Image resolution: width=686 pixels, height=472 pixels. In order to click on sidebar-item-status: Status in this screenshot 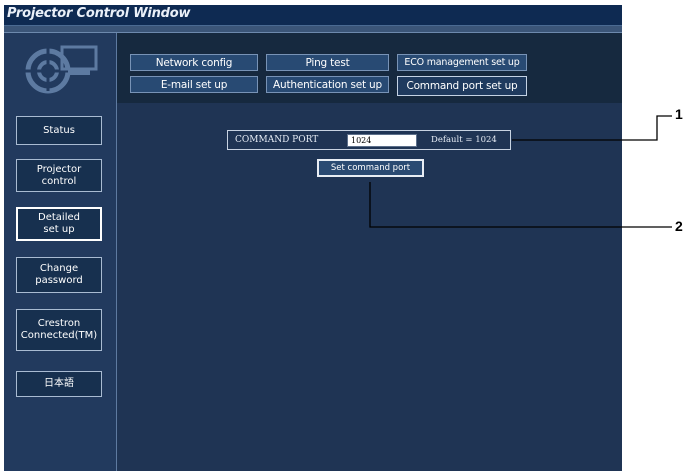, I will do `click(59, 130)`.